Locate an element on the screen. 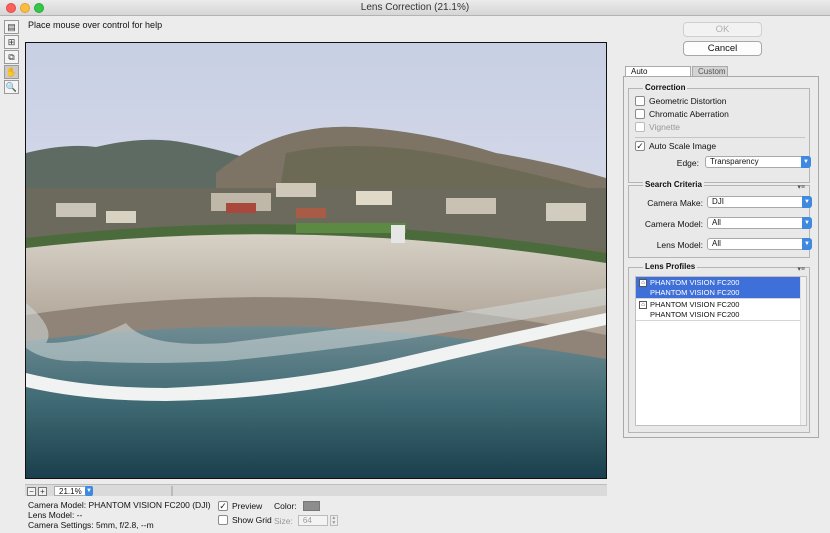  show-grid-label: Show Grid is located at coordinates (252, 520).